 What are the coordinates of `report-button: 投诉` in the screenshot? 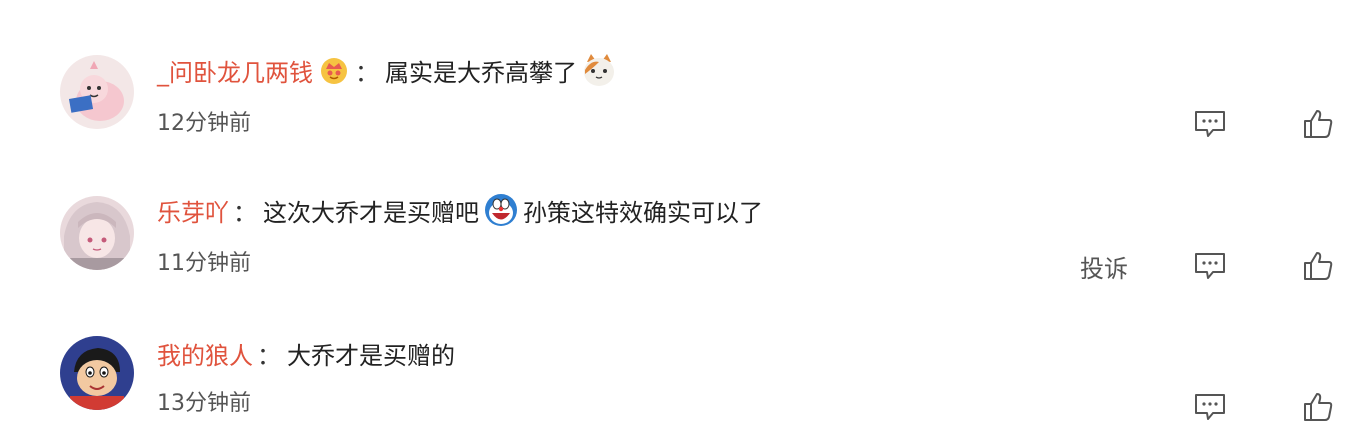 It's located at (1104, 266).